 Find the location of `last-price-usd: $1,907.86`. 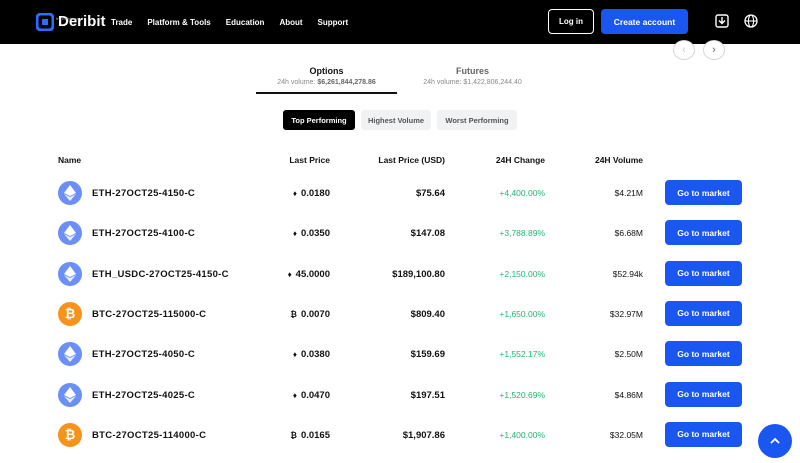

last-price-usd: $1,907.86 is located at coordinates (423, 435).